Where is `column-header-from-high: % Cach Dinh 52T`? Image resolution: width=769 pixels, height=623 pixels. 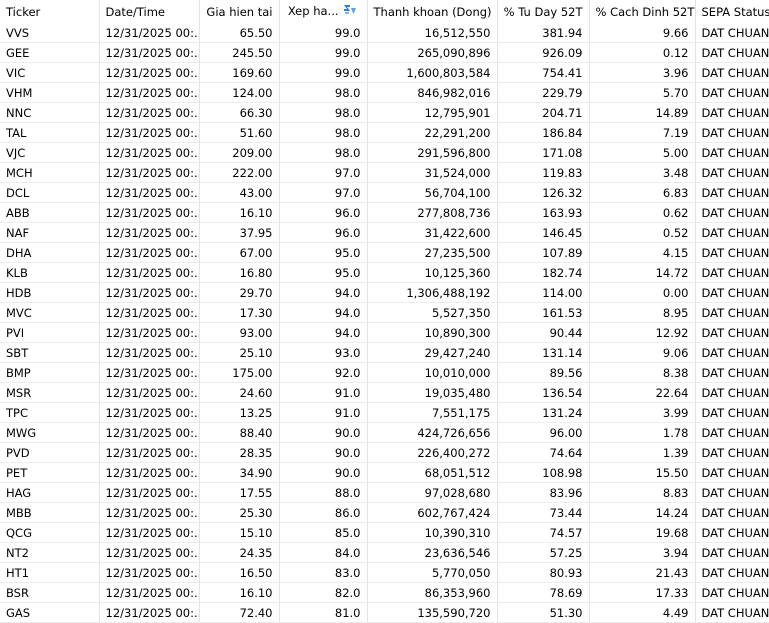
column-header-from-high: % Cach Dinh 52T is located at coordinates (642, 11).